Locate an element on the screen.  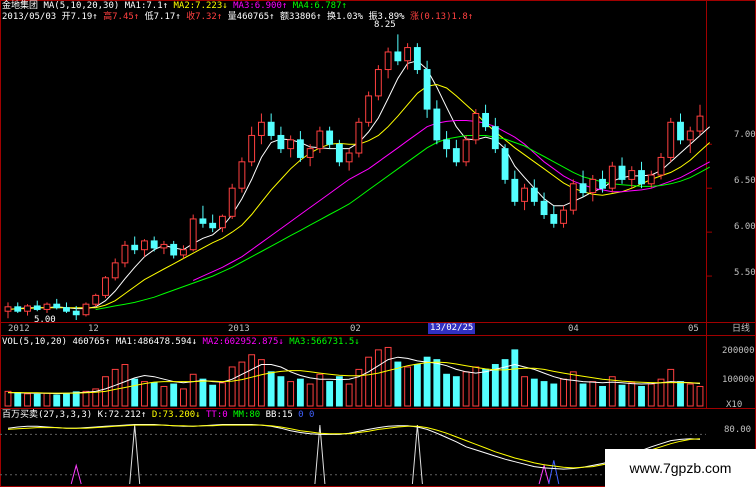
date-tick-05: 05 is located at coordinates (693, 329).